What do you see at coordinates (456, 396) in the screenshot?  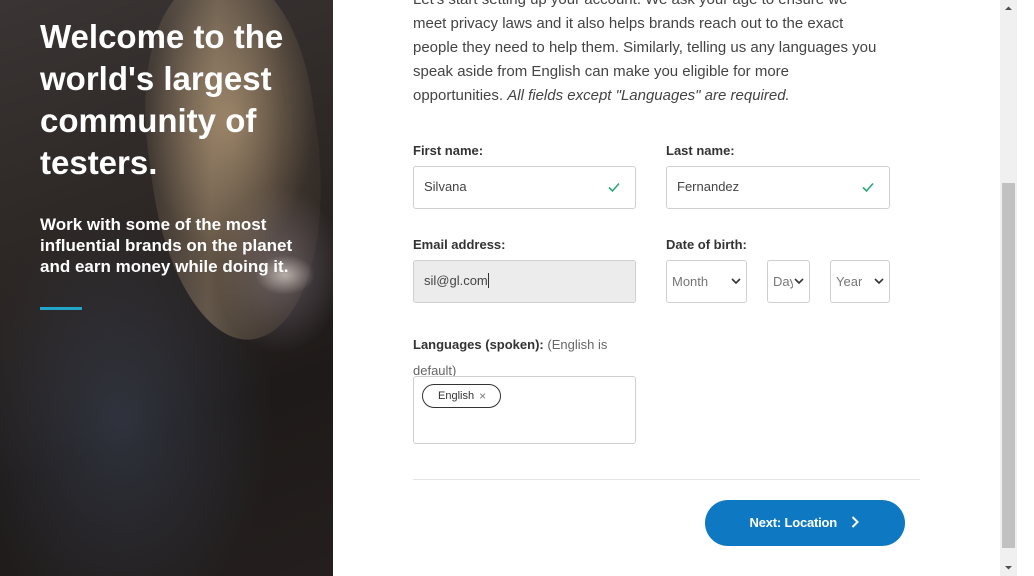 I see `language-chip-label: English` at bounding box center [456, 396].